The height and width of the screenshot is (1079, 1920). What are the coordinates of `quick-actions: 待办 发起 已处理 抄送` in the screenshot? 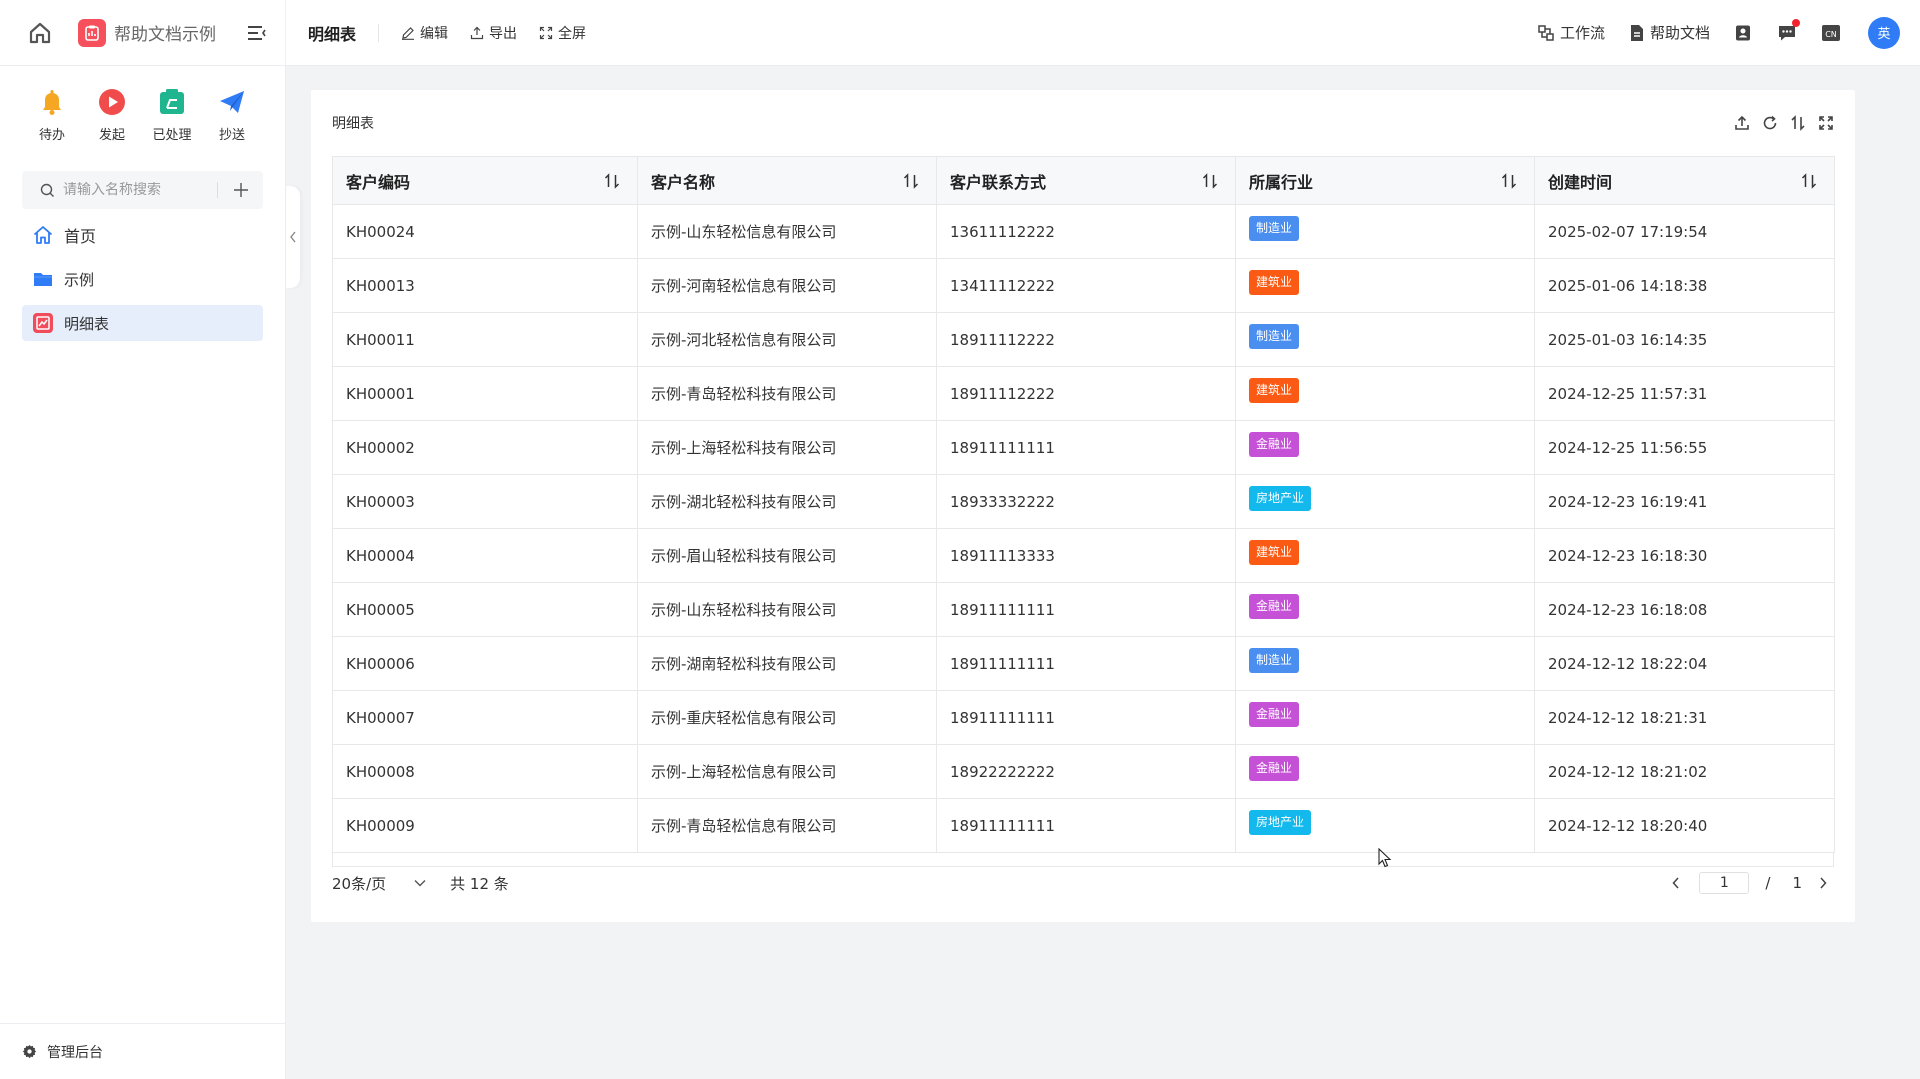 It's located at (142, 104).